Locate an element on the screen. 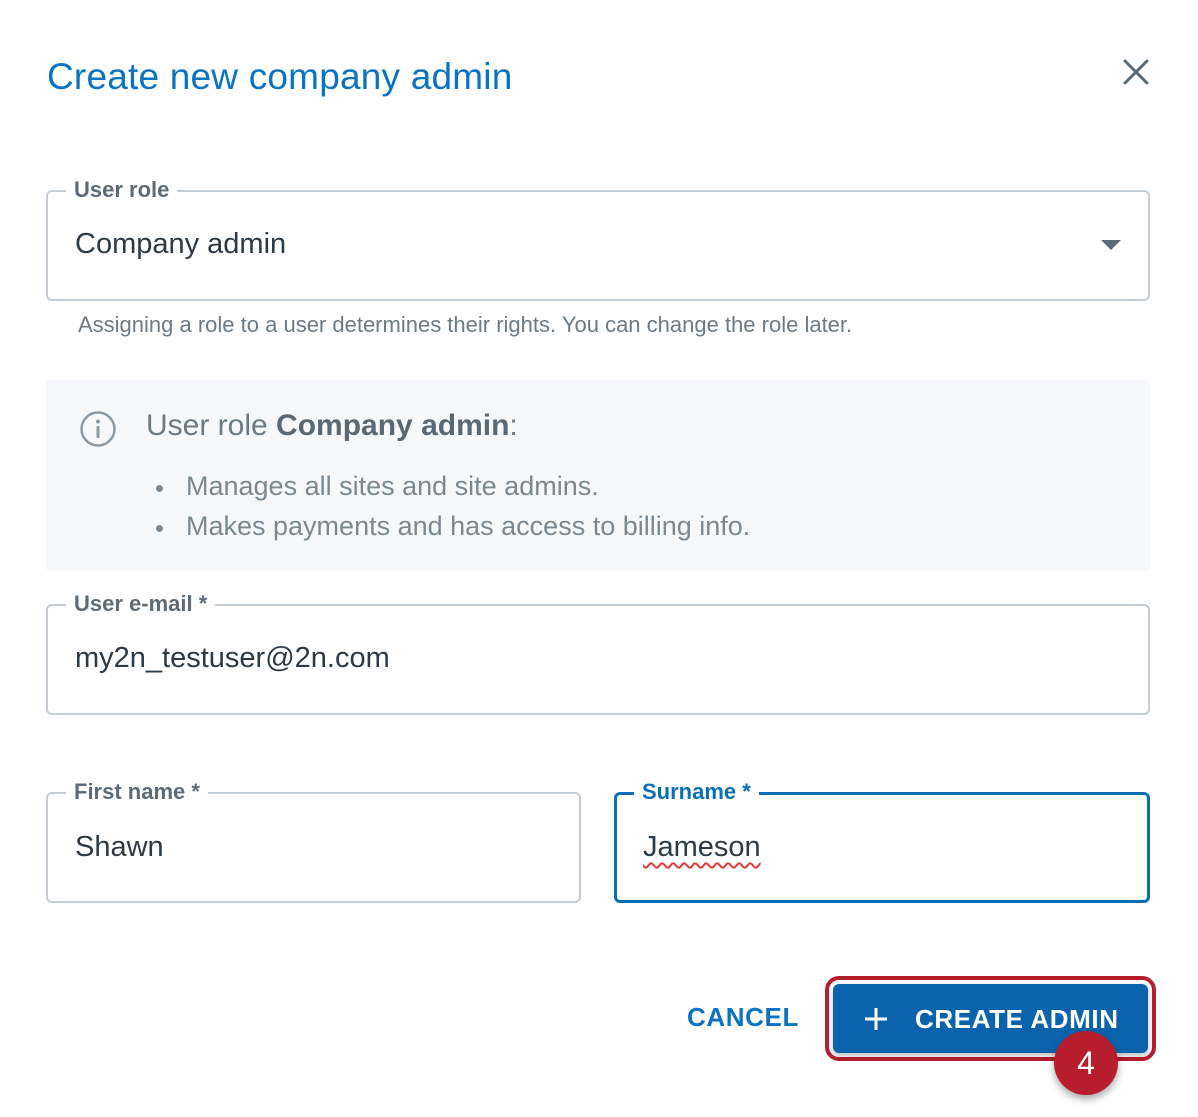 This screenshot has width=1198, height=1117. role-info-title: User role Company admin: is located at coordinates (332, 426).